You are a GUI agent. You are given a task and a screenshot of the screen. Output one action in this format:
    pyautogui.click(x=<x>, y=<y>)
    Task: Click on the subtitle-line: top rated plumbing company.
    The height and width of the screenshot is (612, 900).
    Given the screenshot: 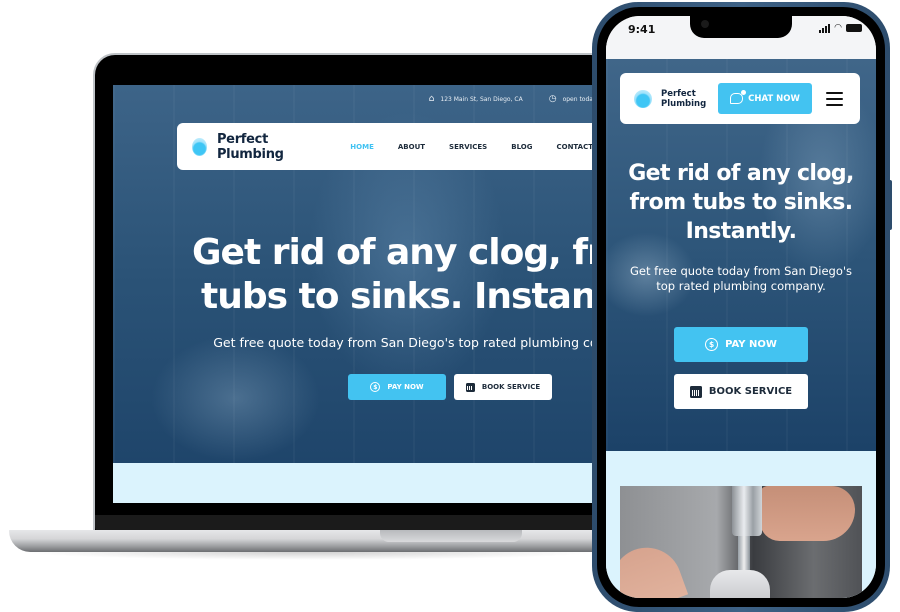 What is the action you would take?
    pyautogui.click(x=741, y=286)
    